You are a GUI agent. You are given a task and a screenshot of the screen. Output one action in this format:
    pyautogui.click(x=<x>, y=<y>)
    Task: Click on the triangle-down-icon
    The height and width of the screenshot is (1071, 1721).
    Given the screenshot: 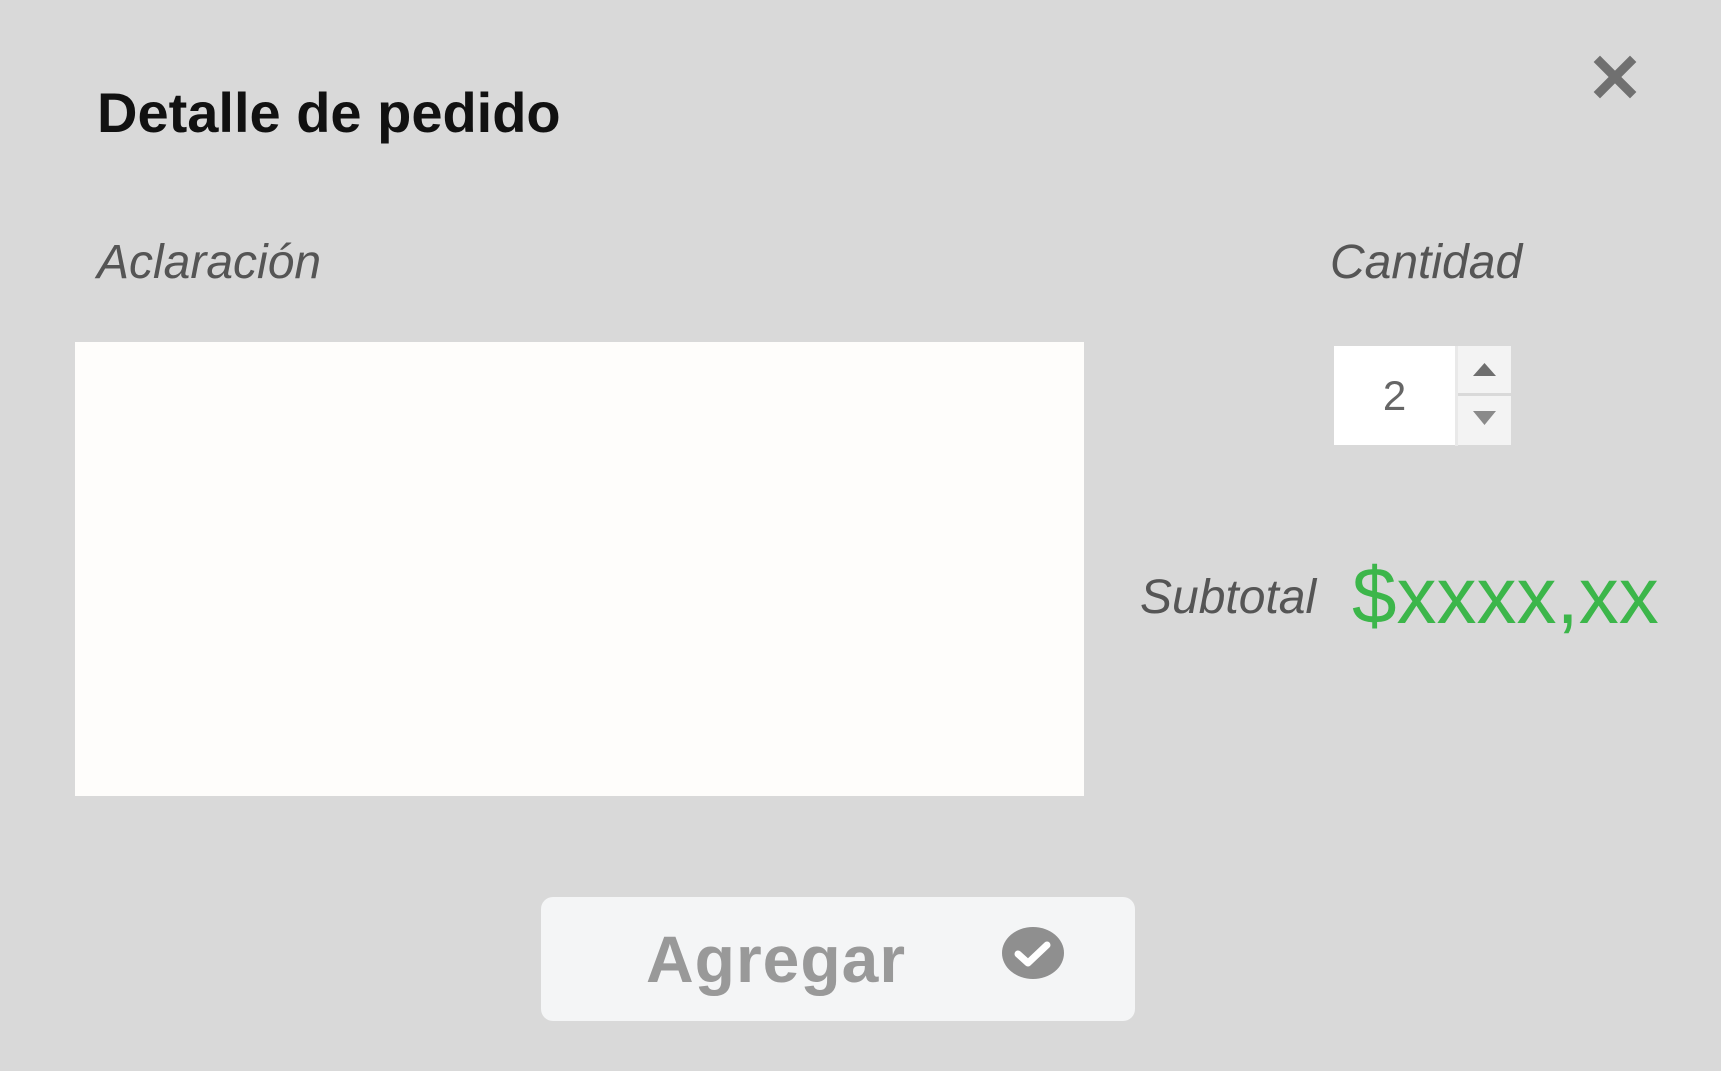 What is the action you would take?
    pyautogui.click(x=1484, y=418)
    